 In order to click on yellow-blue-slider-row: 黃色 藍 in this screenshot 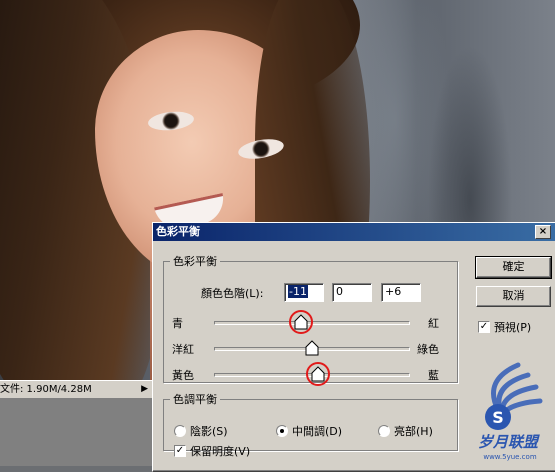, I will do `click(310, 374)`.